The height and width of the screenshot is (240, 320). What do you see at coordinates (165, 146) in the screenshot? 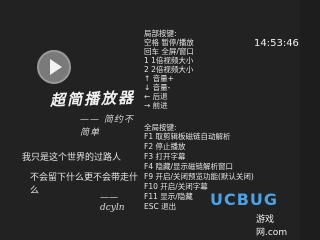
I see `shortcut-line: F2 停止播放` at bounding box center [165, 146].